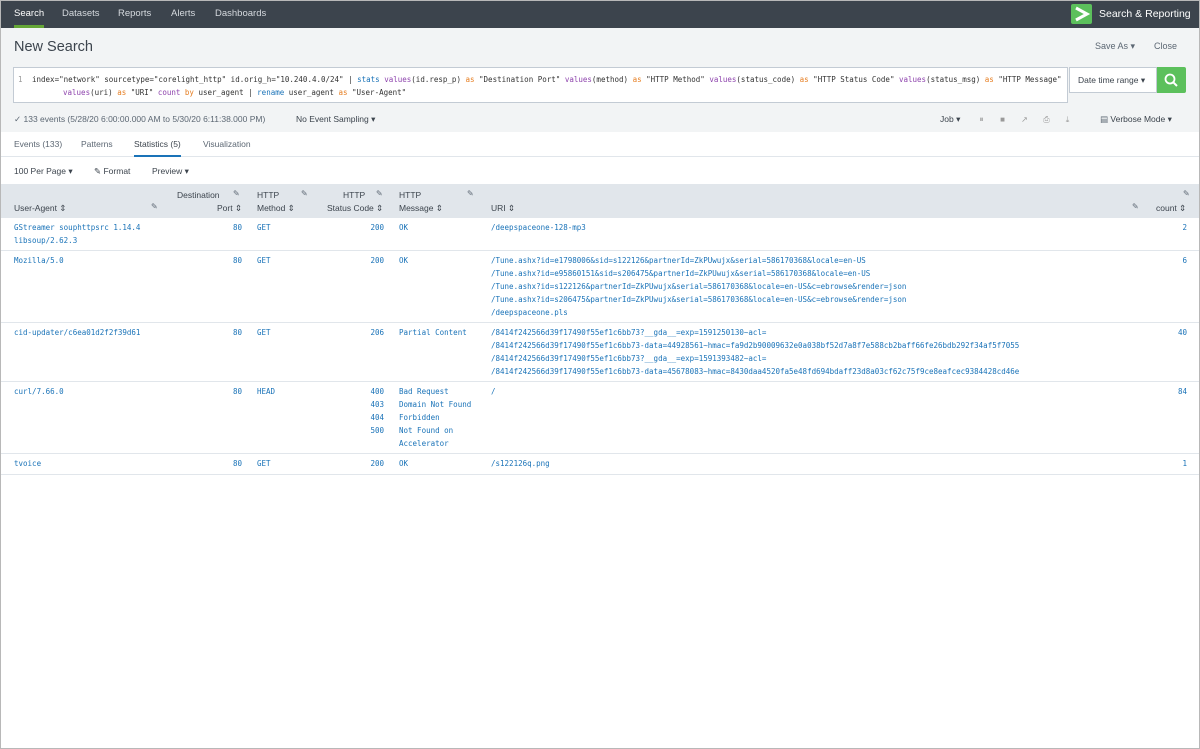 This screenshot has width=1200, height=749. I want to click on tab-statistics: Statistics (5), so click(157, 148).